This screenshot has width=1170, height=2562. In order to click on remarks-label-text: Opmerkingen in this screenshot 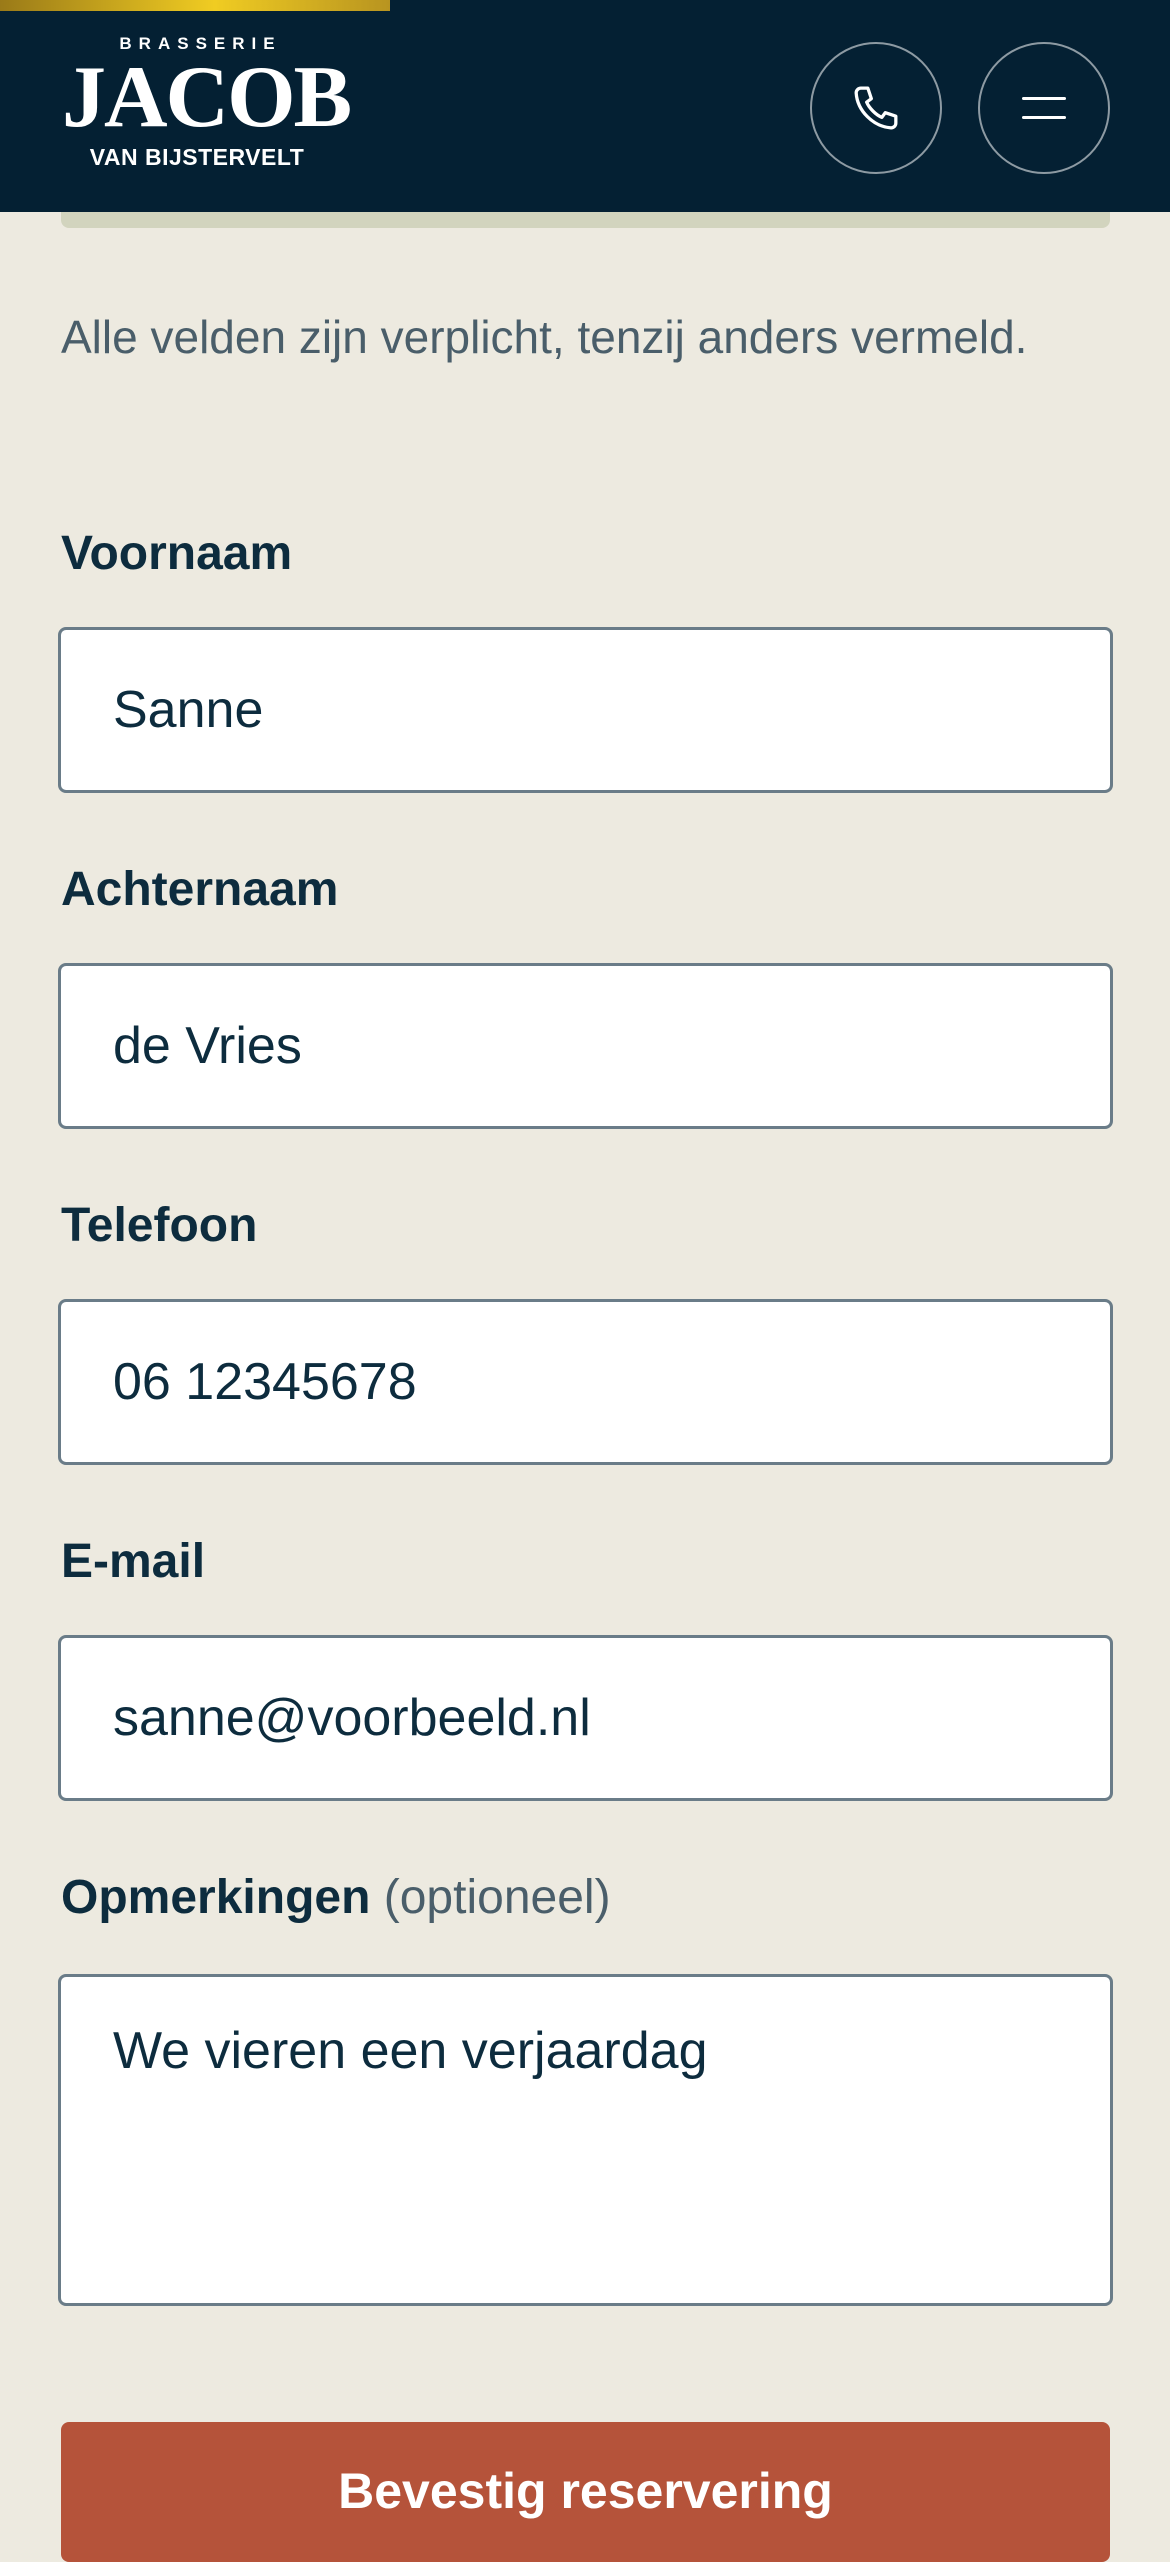, I will do `click(216, 1897)`.